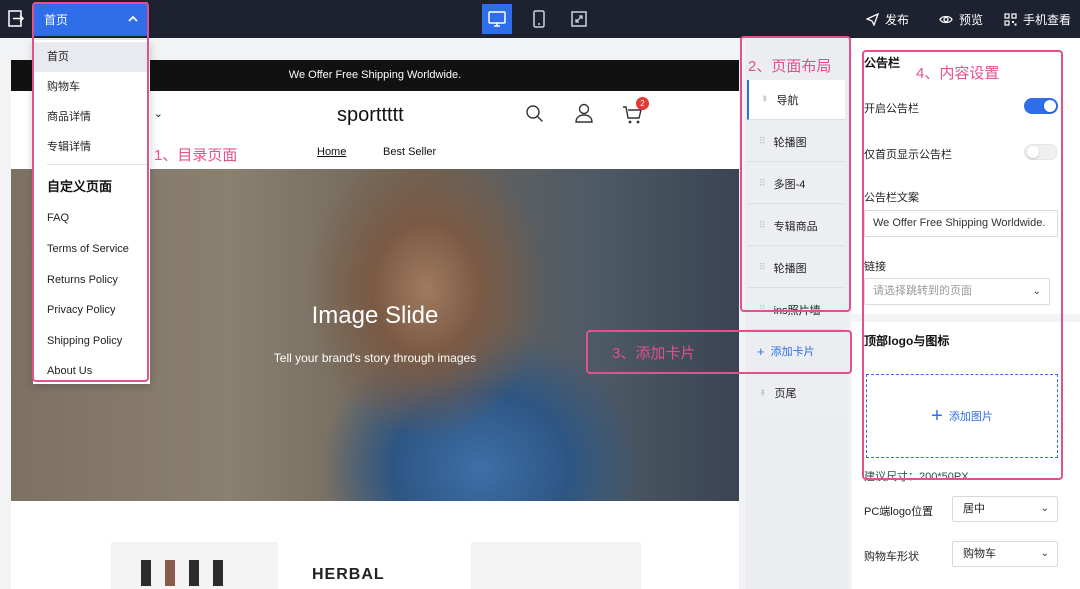 The image size is (1080, 589). What do you see at coordinates (974, 509) in the screenshot?
I see `pc-logo-position-value: 居中` at bounding box center [974, 509].